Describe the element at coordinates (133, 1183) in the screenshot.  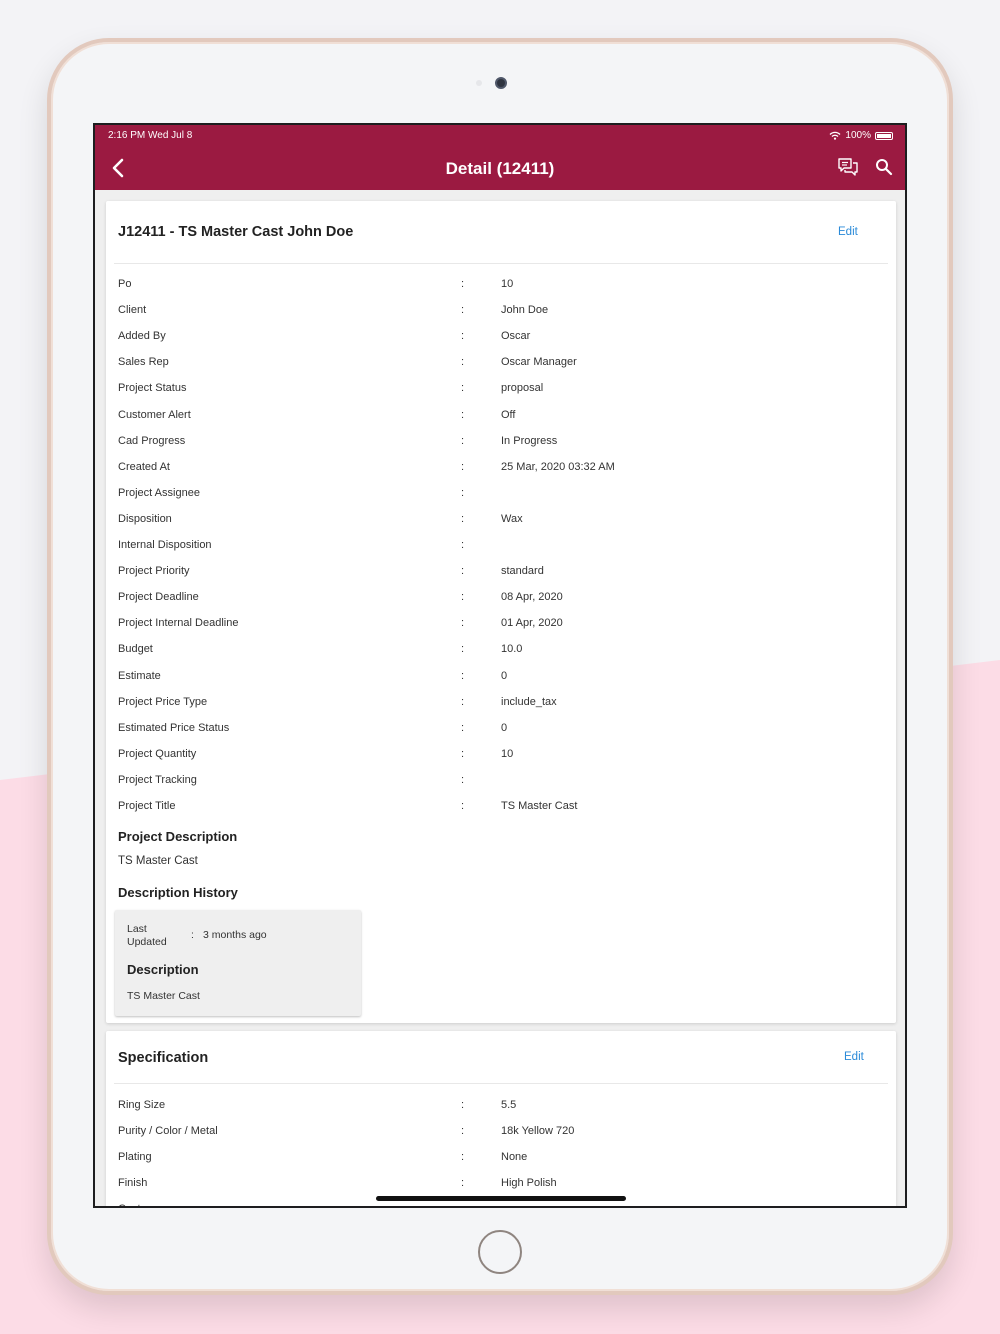
I see `field-label: Finish` at that location.